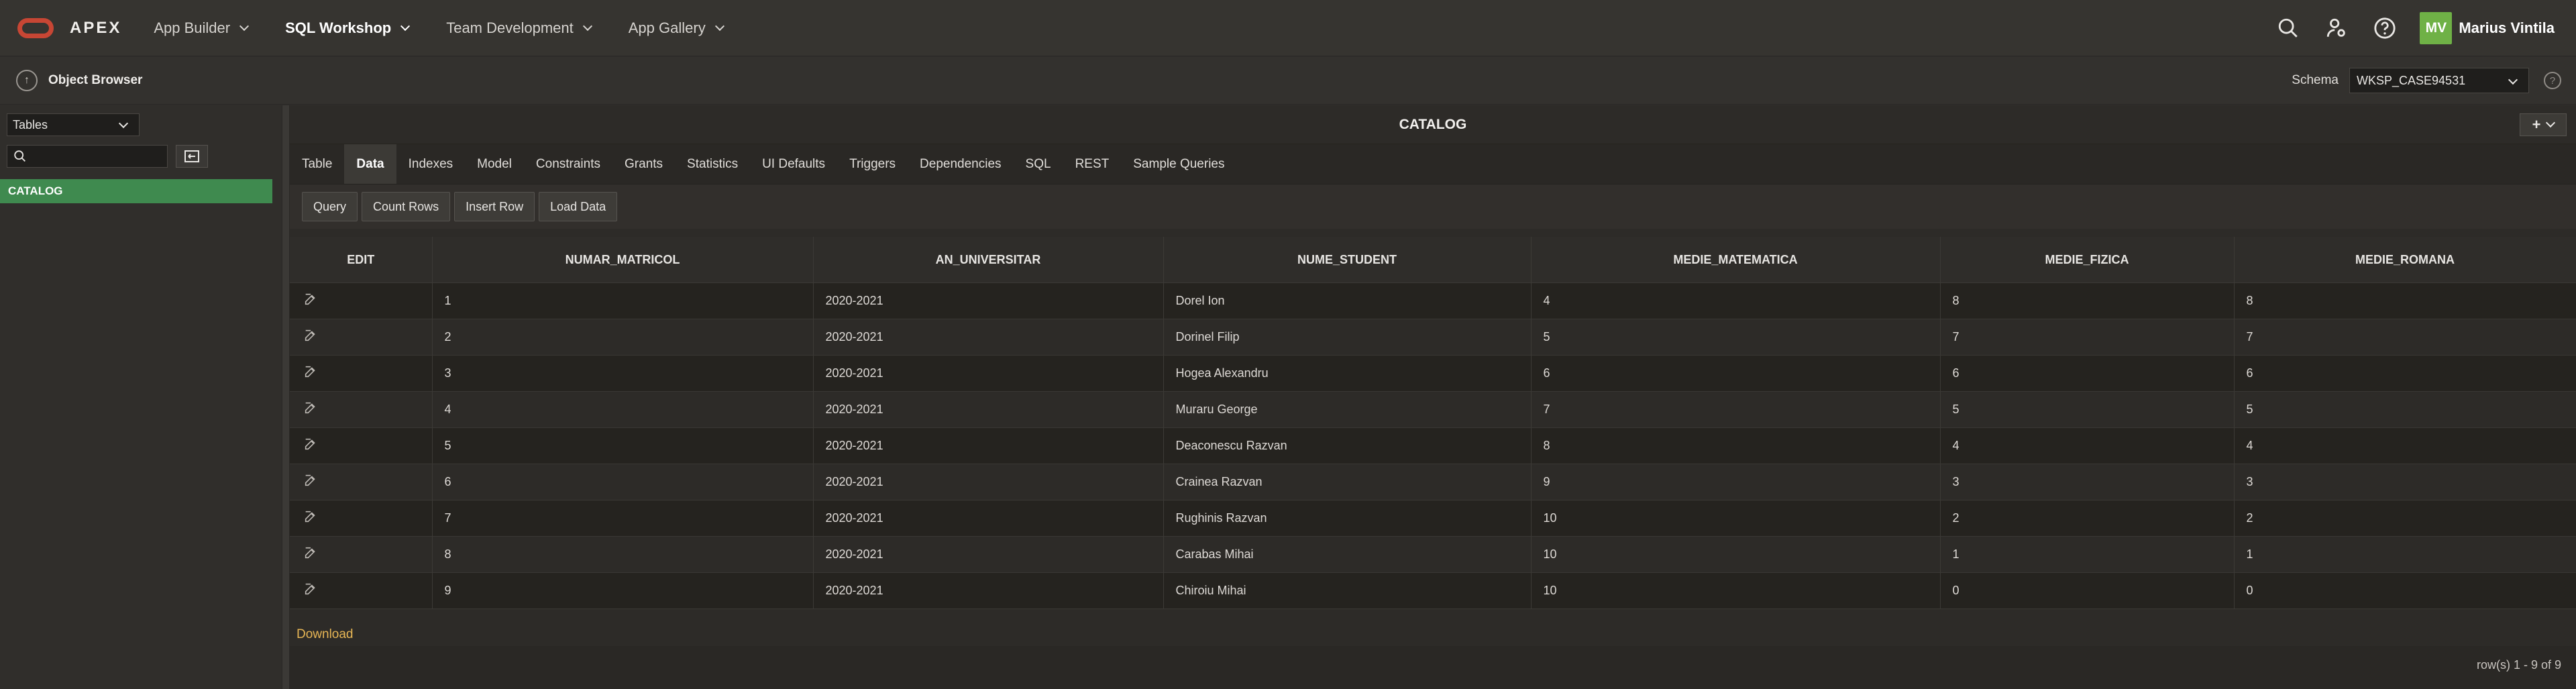 Image resolution: width=2576 pixels, height=689 pixels. I want to click on object-search, so click(87, 156).